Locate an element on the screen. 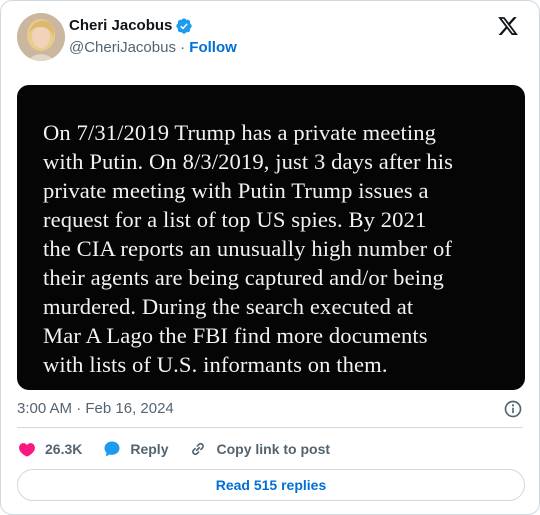  copy-link-button: Copy link to post is located at coordinates (259, 449).